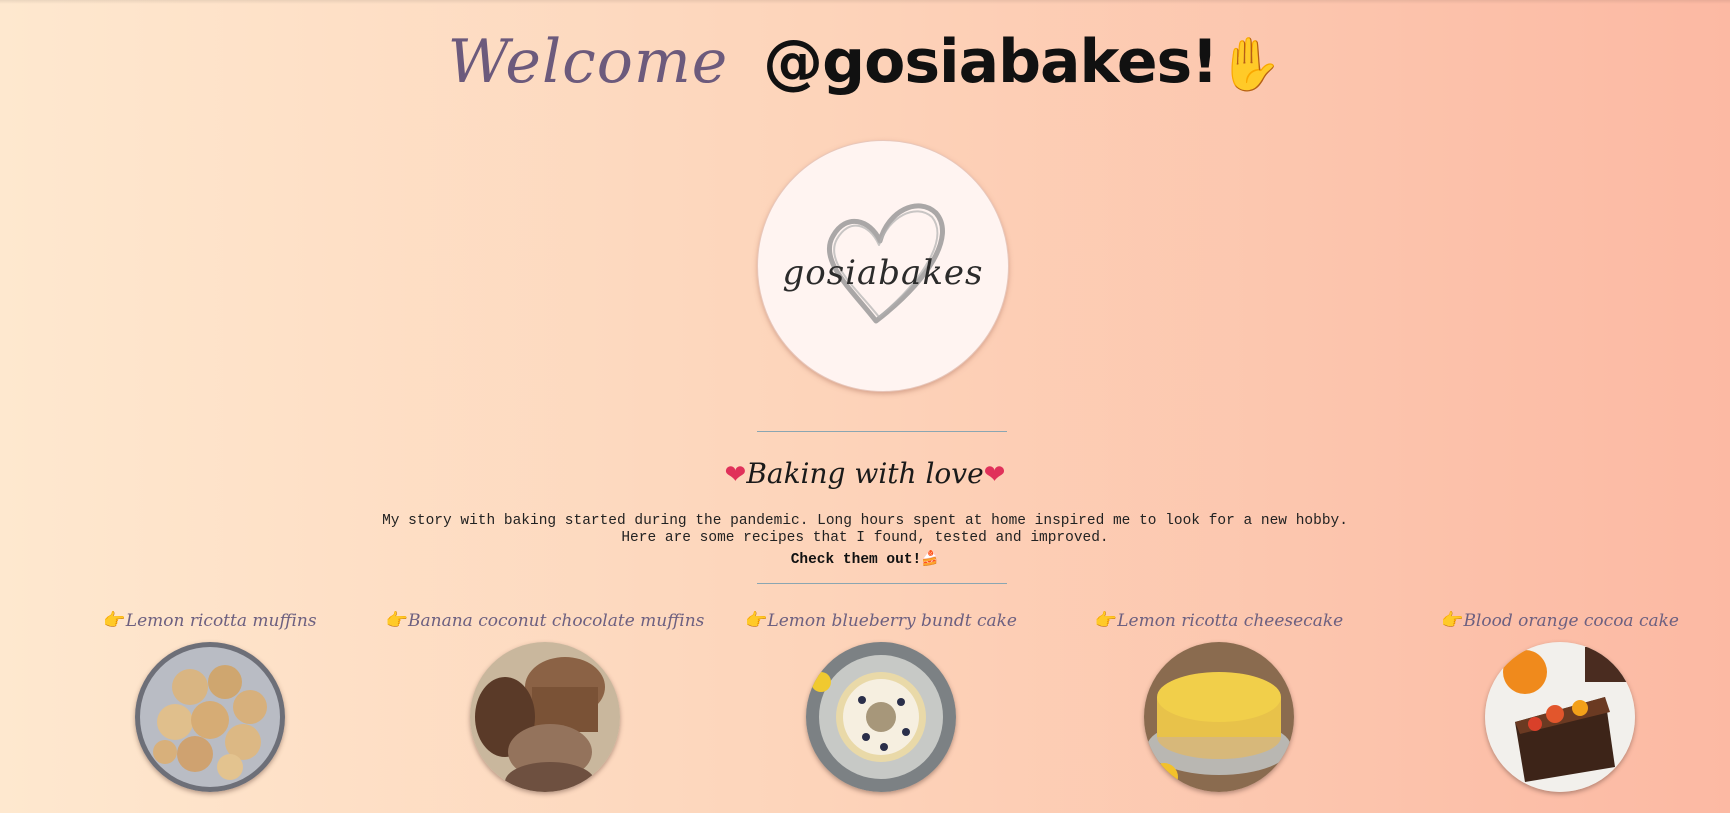 The width and height of the screenshot is (1730, 813). I want to click on brand-logo: gosiabakes, so click(883, 266).